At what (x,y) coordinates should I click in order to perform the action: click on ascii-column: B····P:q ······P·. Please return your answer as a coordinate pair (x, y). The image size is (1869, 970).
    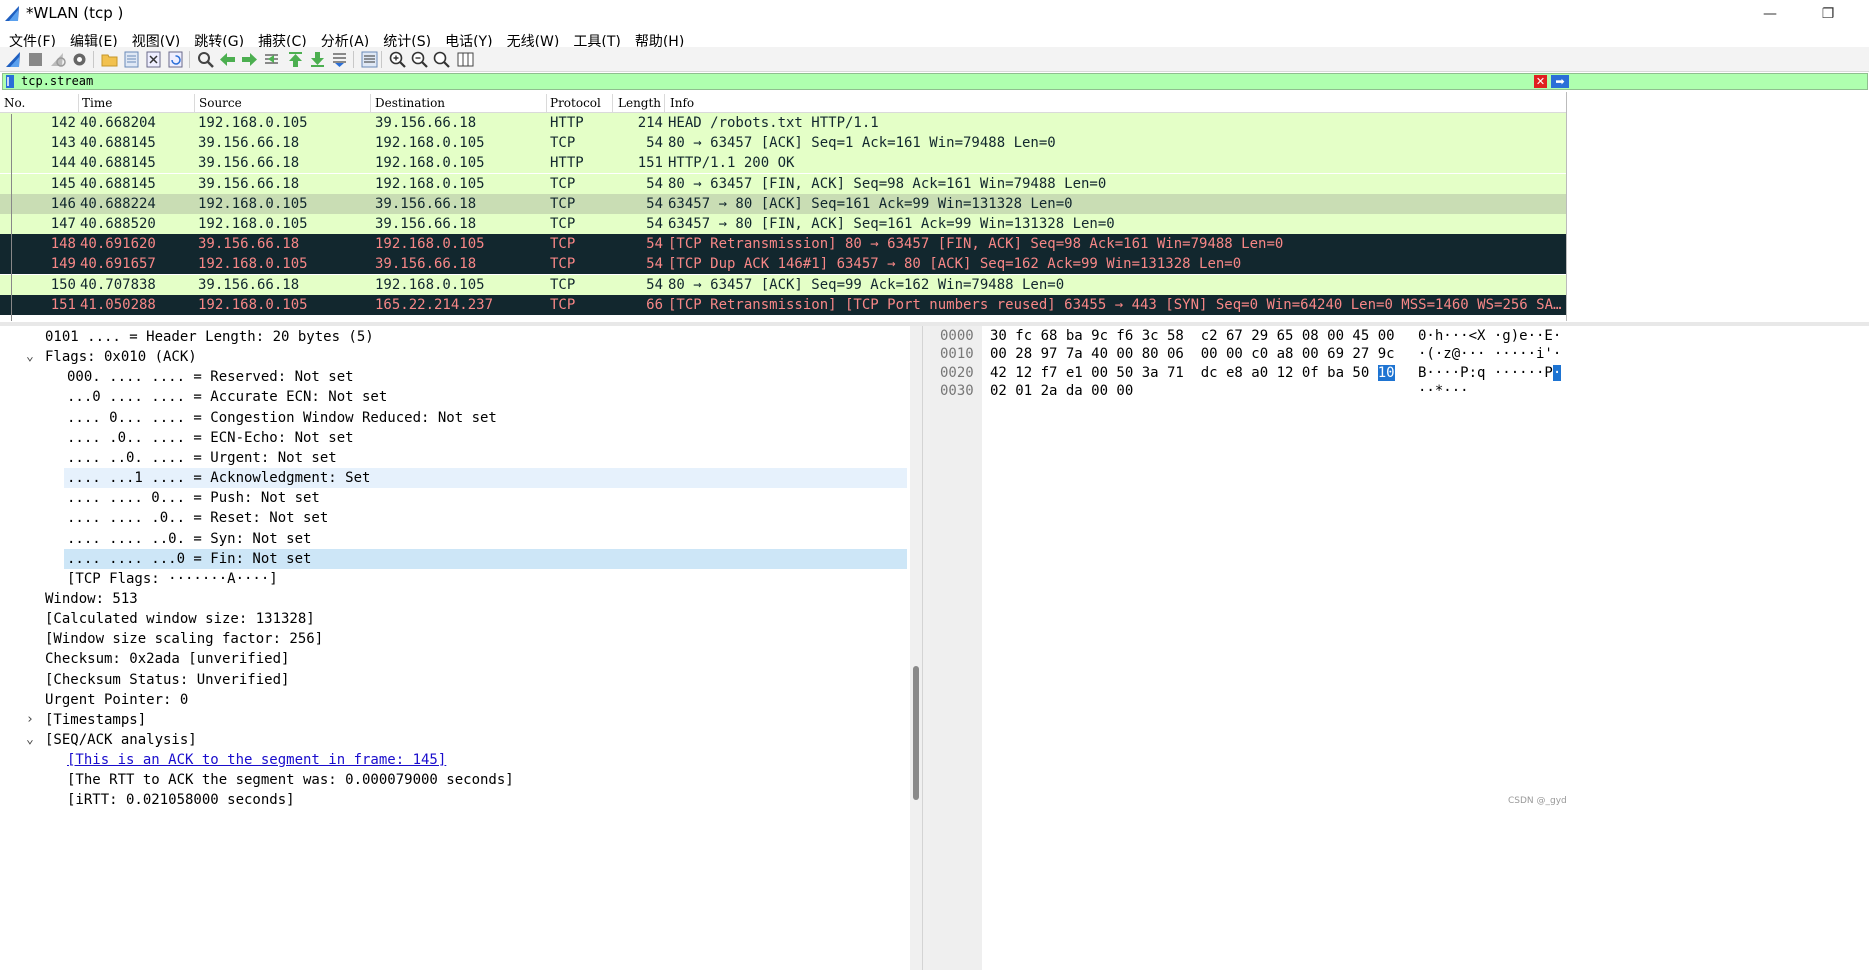
    Looking at the image, I should click on (1490, 373).